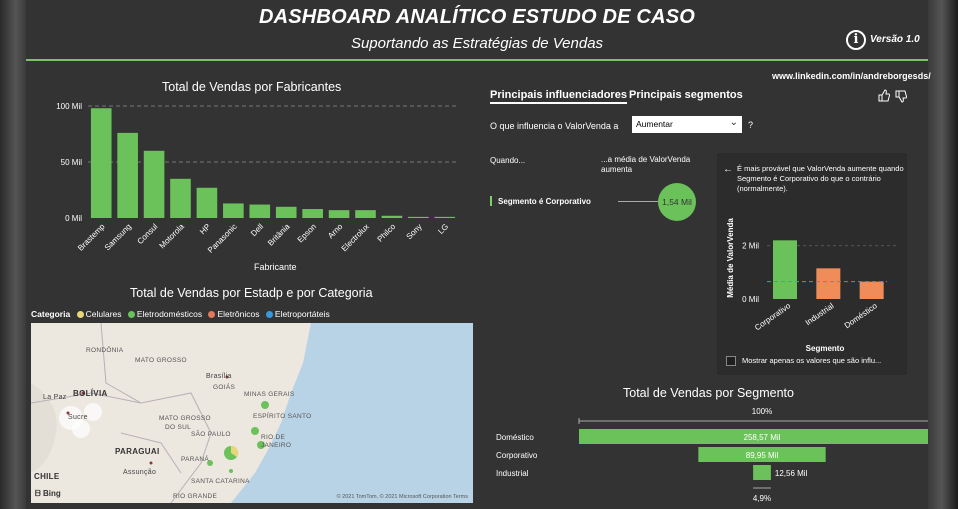  What do you see at coordinates (238, 314) in the screenshot?
I see `legend-eletronicos: Eletrônicos` at bounding box center [238, 314].